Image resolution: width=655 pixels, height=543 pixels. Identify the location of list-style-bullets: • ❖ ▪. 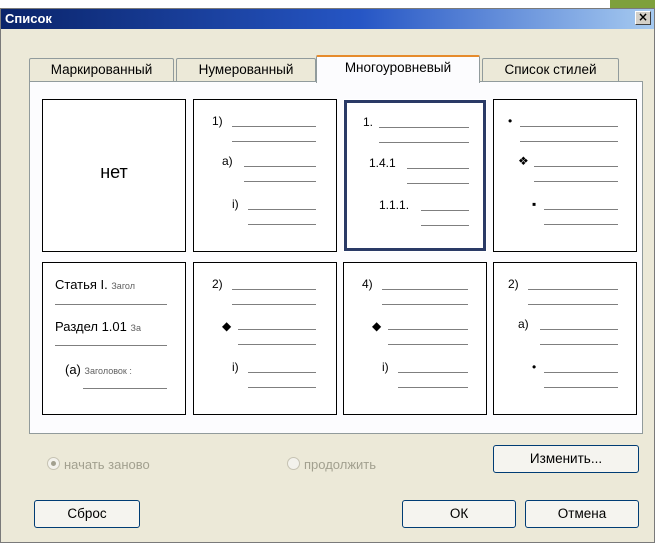
(565, 175).